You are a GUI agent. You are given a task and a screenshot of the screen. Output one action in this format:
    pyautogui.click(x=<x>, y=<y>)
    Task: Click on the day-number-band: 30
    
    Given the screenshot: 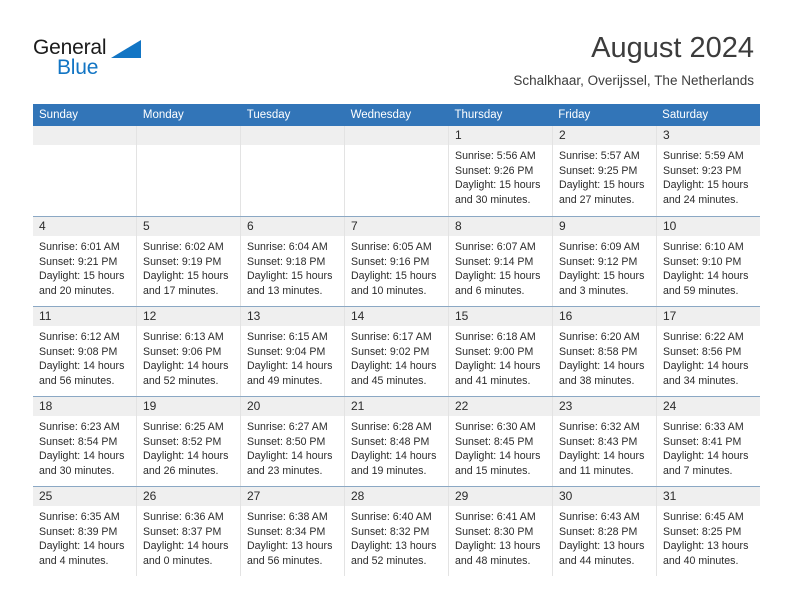 What is the action you would take?
    pyautogui.click(x=604, y=496)
    